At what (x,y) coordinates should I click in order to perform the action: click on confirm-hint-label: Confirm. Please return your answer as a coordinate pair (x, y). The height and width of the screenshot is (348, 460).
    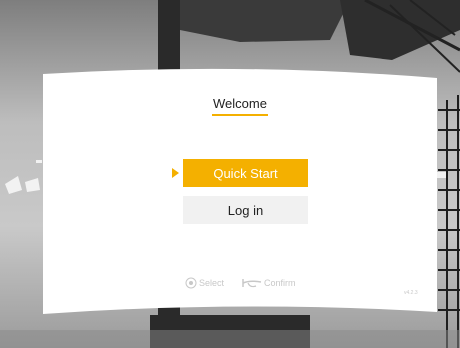
    Looking at the image, I should click on (280, 283).